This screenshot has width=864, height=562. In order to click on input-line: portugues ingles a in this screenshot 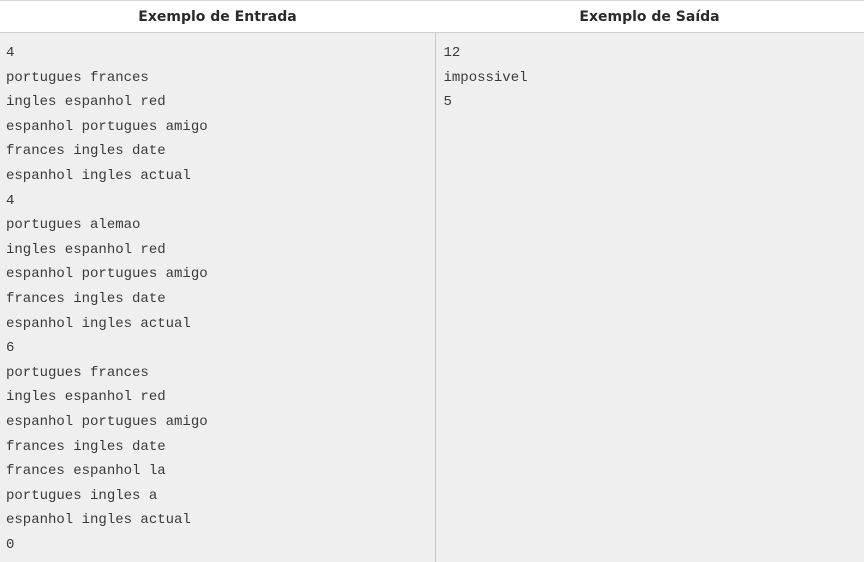, I will do `click(82, 495)`.